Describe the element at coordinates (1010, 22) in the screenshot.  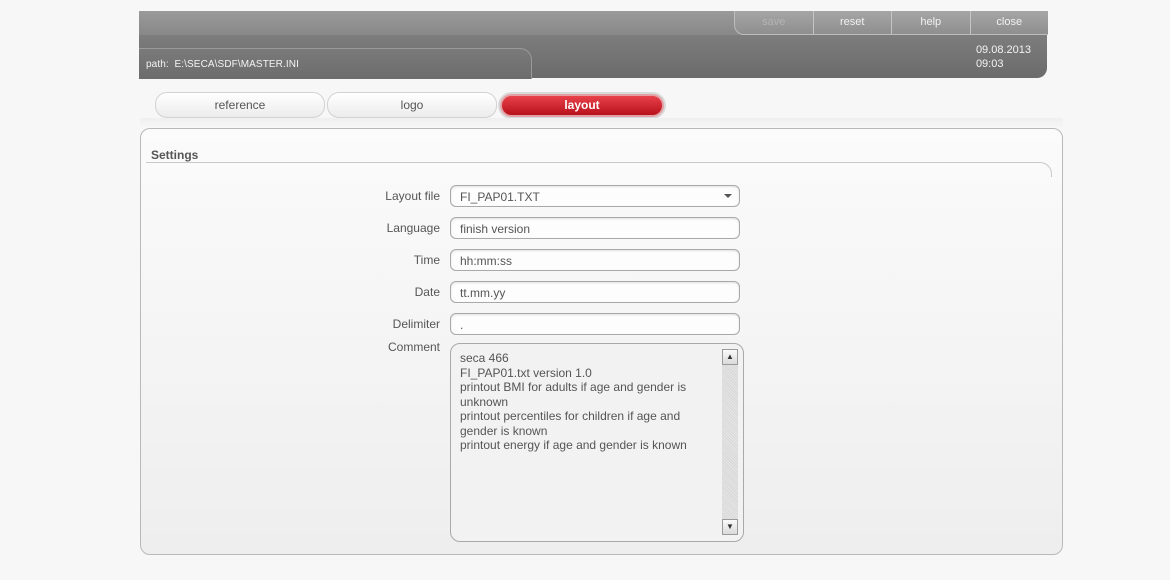
I see `close-button: close` at that location.